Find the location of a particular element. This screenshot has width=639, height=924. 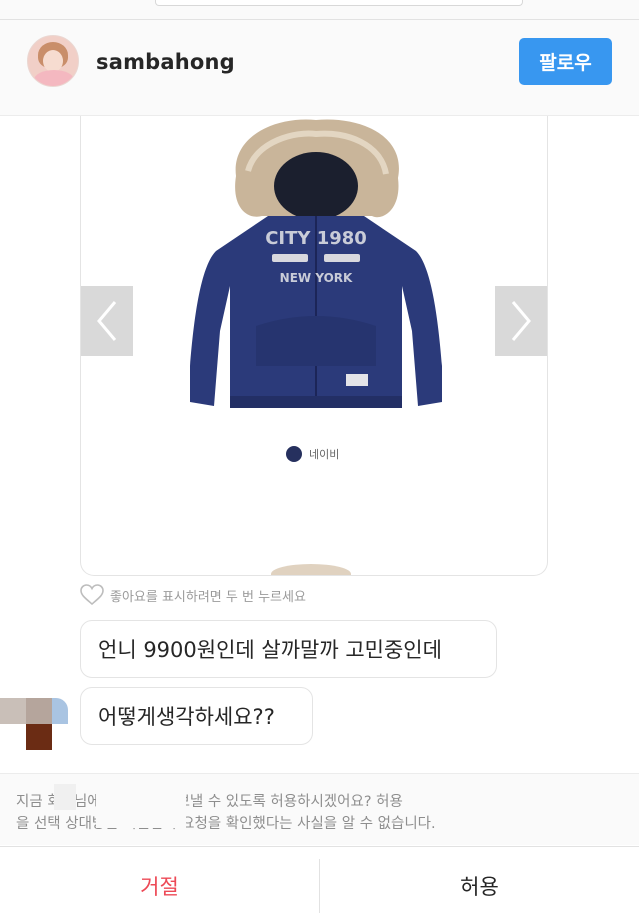

chevron-left-icon is located at coordinates (107, 321).